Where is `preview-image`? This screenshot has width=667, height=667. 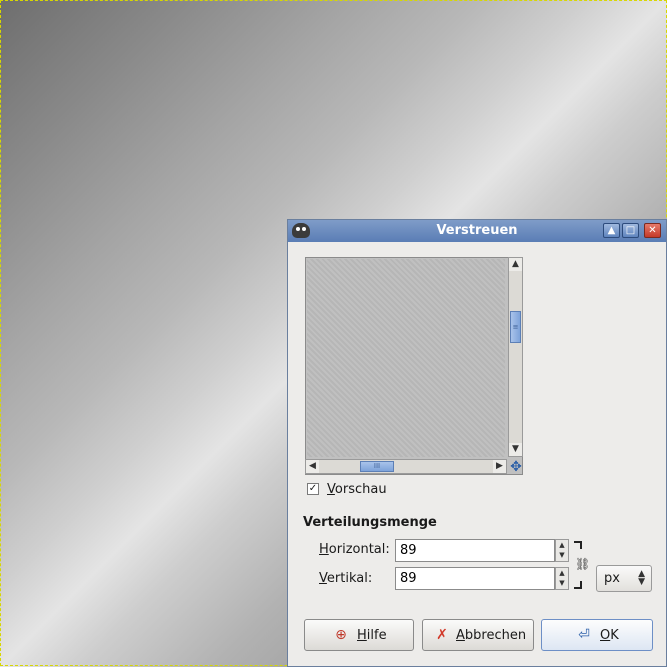 preview-image is located at coordinates (406, 358).